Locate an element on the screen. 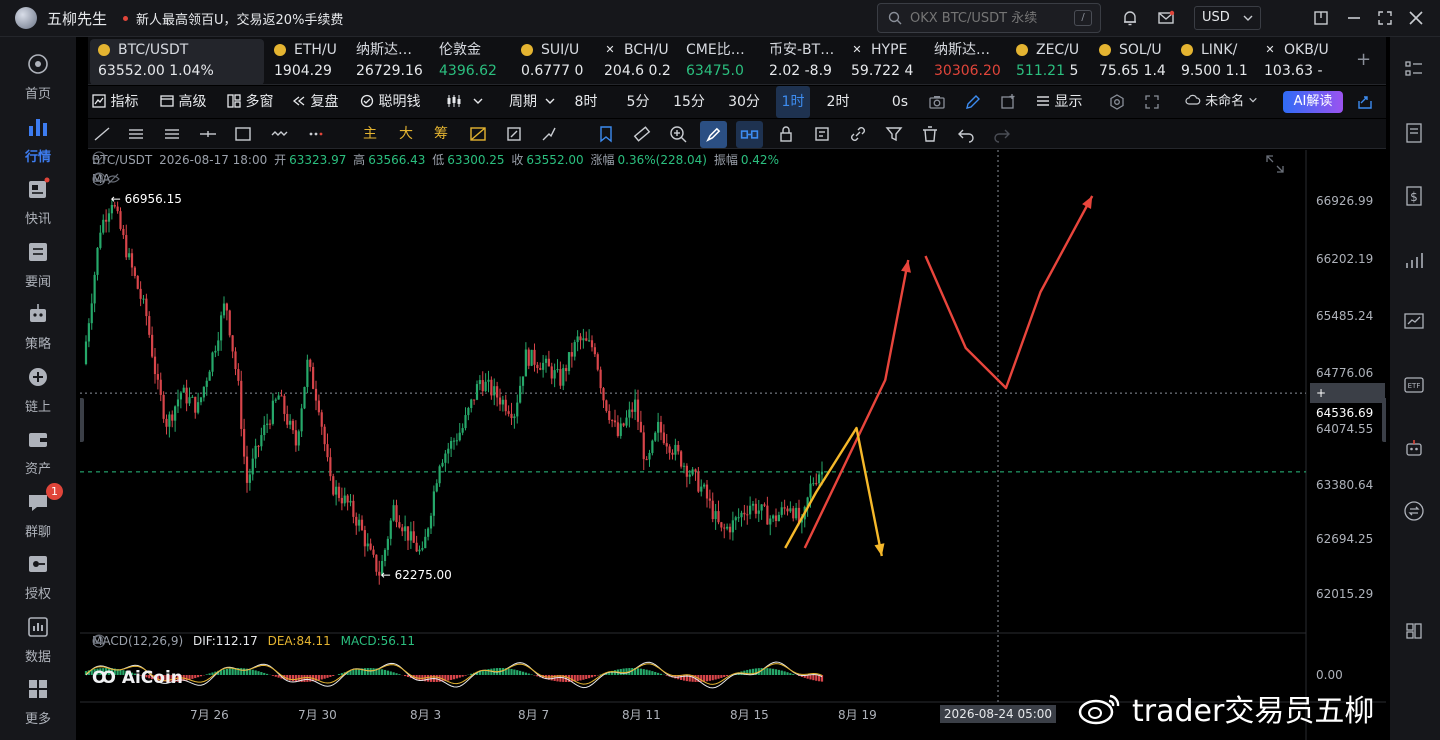  swap-icon is located at coordinates (1414, 511).